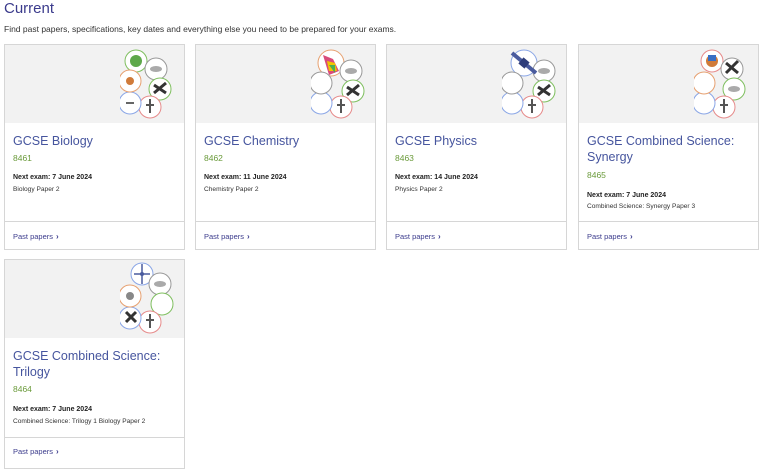 The image size is (768, 469). What do you see at coordinates (29, 8) in the screenshot?
I see `page-title: Current` at bounding box center [29, 8].